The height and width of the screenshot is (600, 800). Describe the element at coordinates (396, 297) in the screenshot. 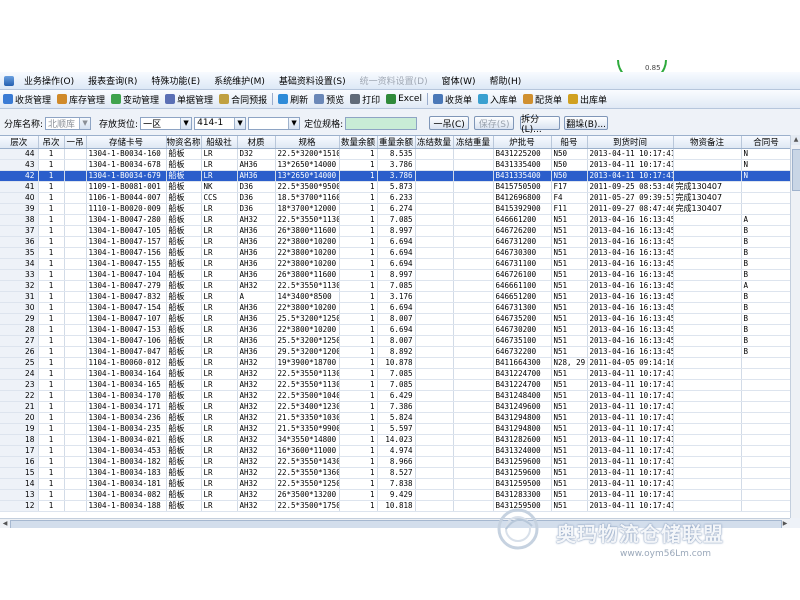

I see `table-cell: 3.176` at that location.